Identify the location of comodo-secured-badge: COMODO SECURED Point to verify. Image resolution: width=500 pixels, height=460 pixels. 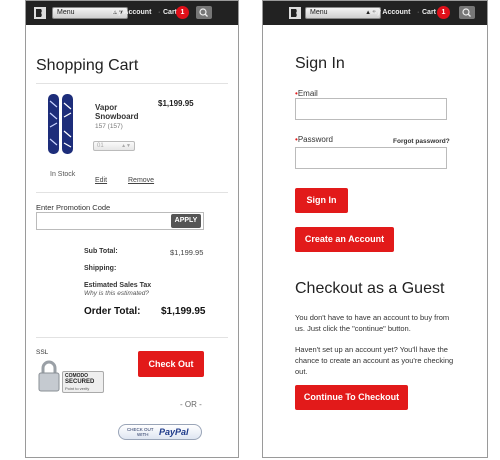
(83, 382).